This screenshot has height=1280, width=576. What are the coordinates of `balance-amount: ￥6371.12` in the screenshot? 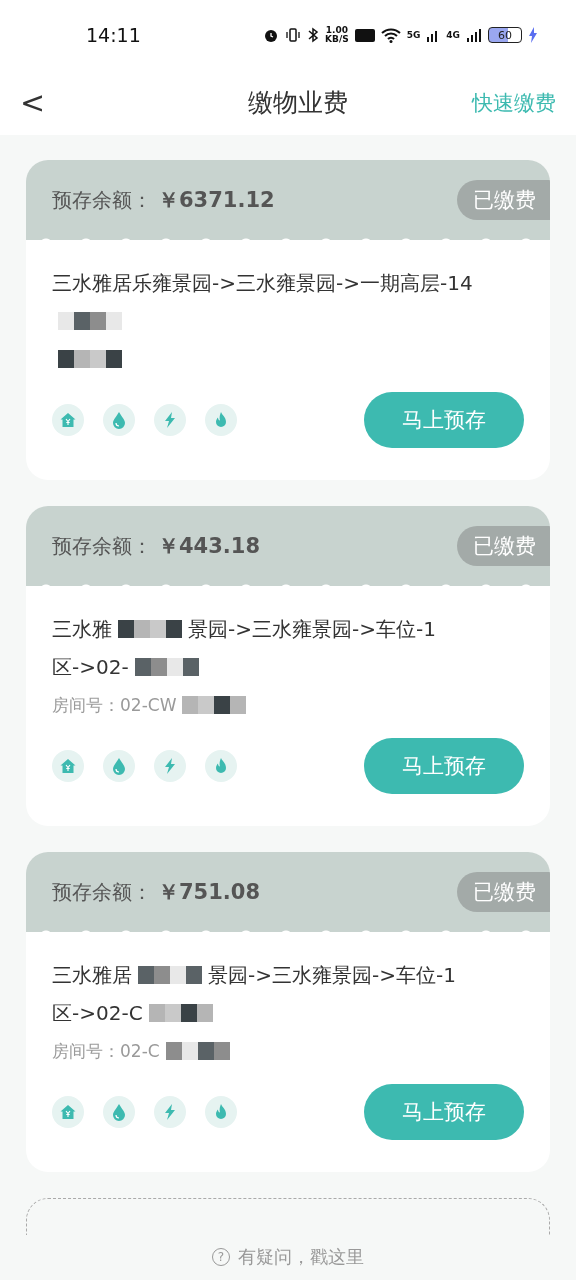 It's located at (216, 200).